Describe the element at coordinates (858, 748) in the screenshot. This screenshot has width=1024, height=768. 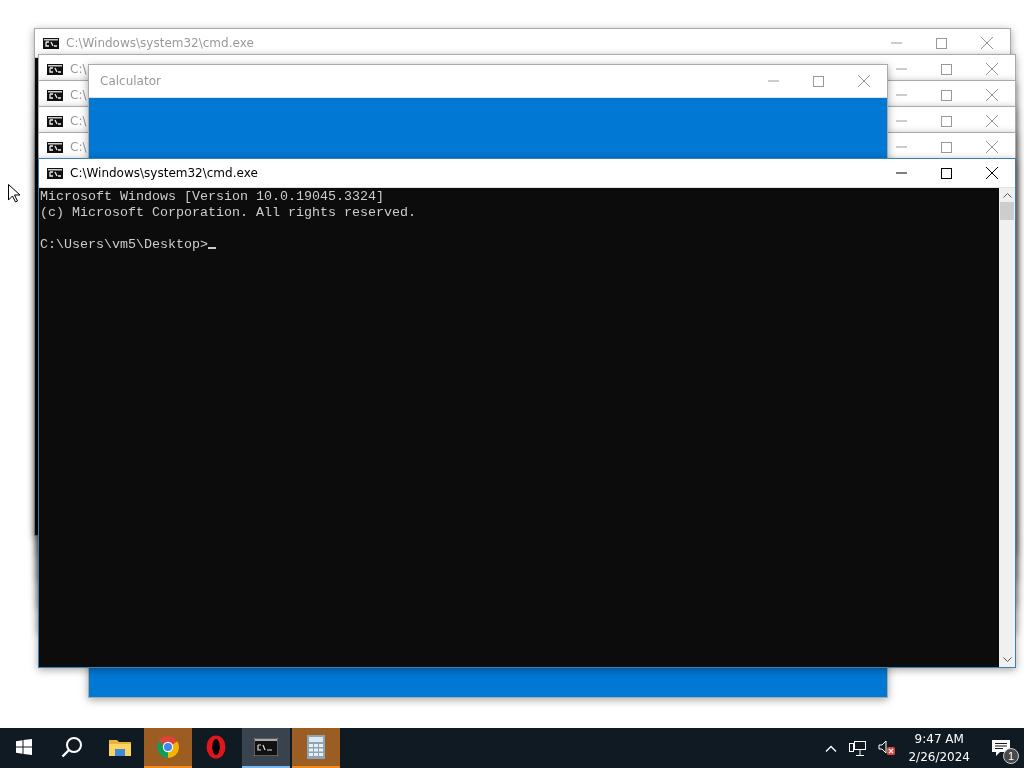
I see `network-icon` at that location.